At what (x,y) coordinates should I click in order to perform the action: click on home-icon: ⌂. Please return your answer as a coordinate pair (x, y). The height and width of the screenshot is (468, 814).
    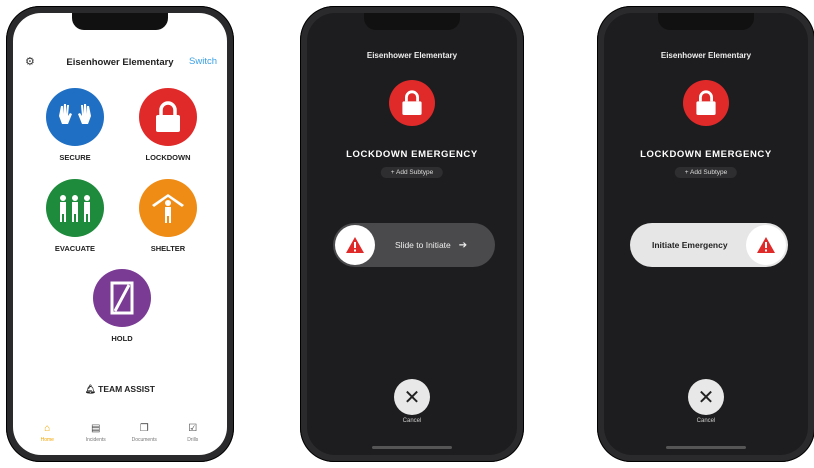
    Looking at the image, I should click on (47, 428).